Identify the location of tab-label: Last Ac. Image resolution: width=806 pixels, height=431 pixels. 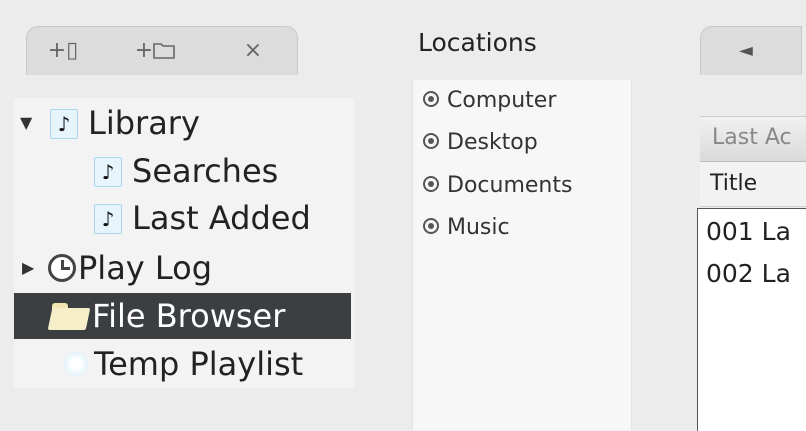
(752, 137).